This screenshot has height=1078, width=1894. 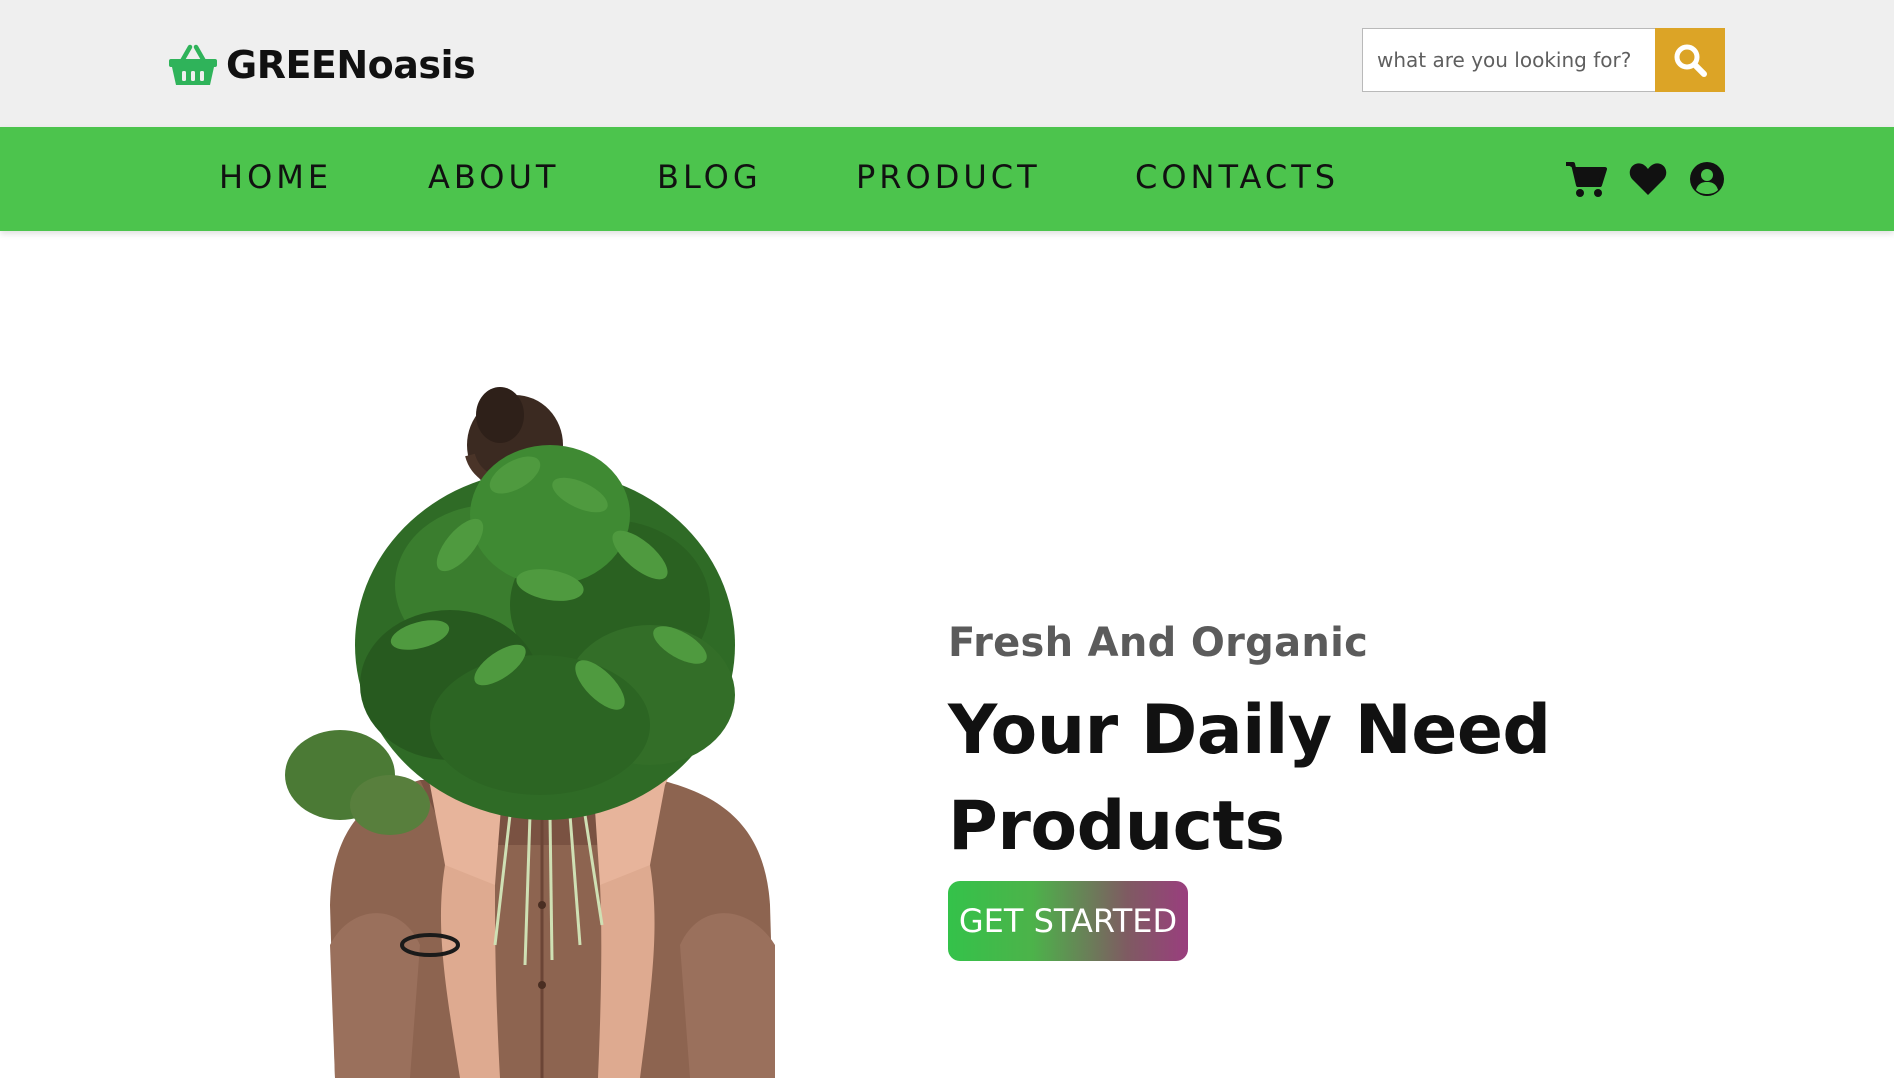 What do you see at coordinates (709, 177) in the screenshot?
I see `nav-item-blog: BLOG` at bounding box center [709, 177].